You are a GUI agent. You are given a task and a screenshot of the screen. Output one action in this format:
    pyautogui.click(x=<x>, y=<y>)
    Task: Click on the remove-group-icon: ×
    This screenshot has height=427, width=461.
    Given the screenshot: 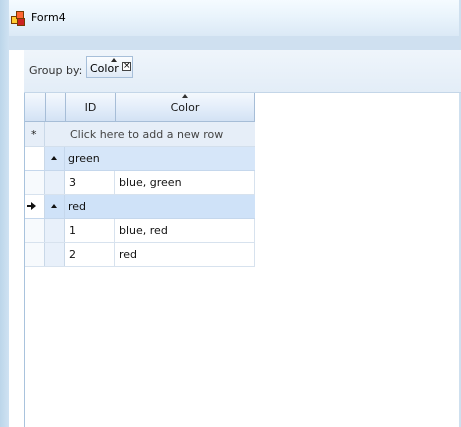 What is the action you would take?
    pyautogui.click(x=126, y=66)
    